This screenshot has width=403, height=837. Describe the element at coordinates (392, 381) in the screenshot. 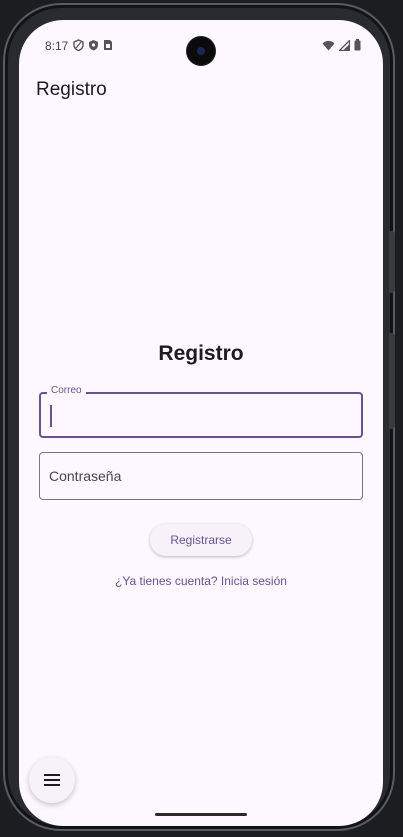

I see `power-button` at that location.